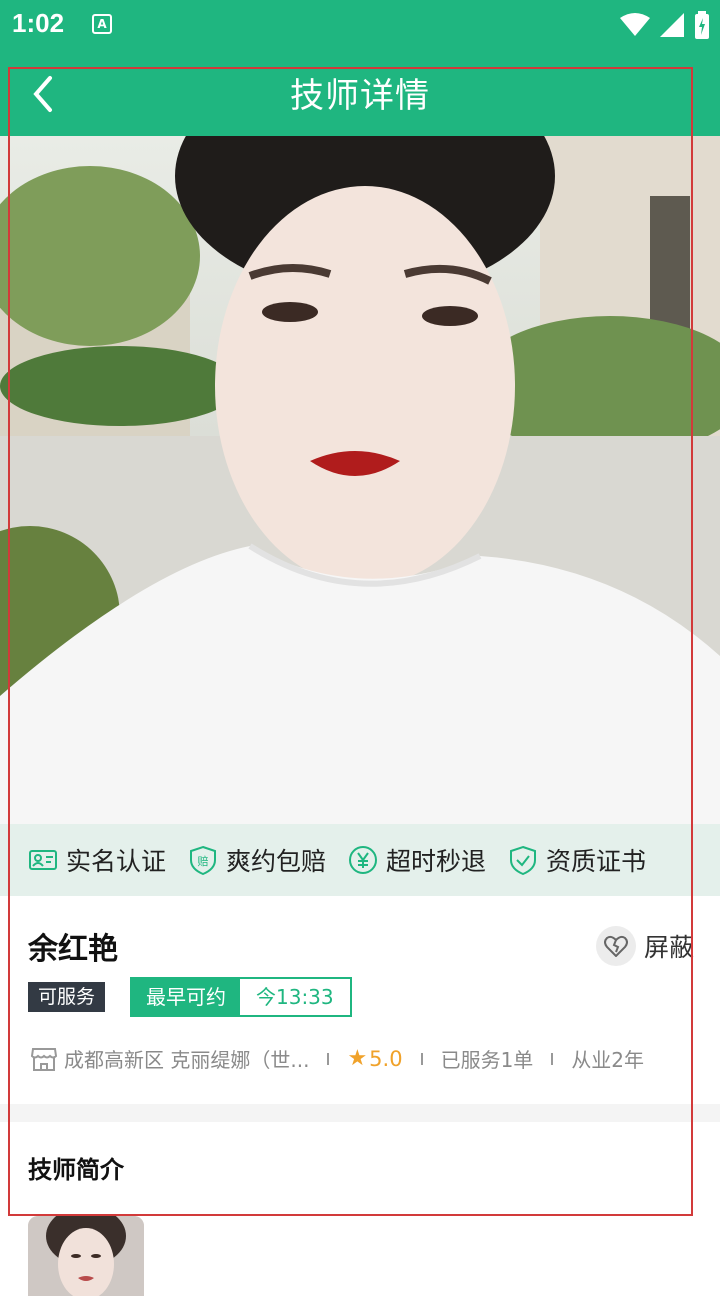 The image size is (720, 1296). What do you see at coordinates (38, 23) in the screenshot?
I see `status-time: 1:02` at bounding box center [38, 23].